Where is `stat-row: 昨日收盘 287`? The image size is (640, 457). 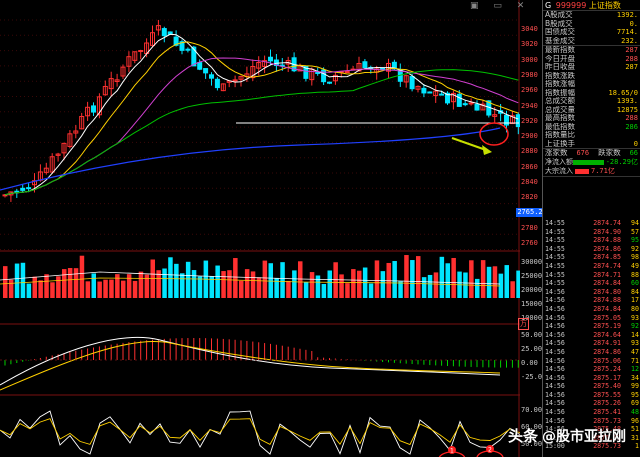 stat-row: 昨日收盘 287 is located at coordinates (591, 67).